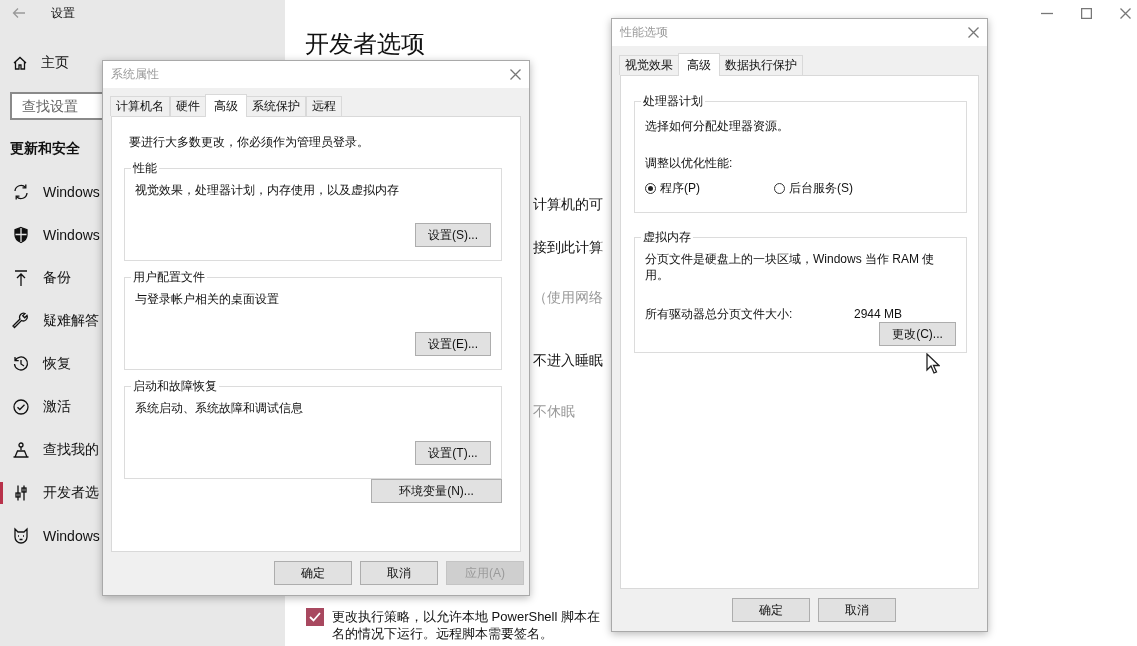 This screenshot has width=1137, height=646. Describe the element at coordinates (717, 126) in the screenshot. I see `group-description: 选择如何分配处理器资源。` at that location.